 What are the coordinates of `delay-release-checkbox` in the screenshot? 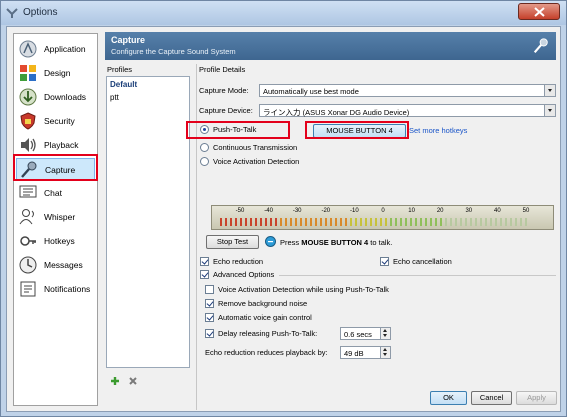 It's located at (209, 333).